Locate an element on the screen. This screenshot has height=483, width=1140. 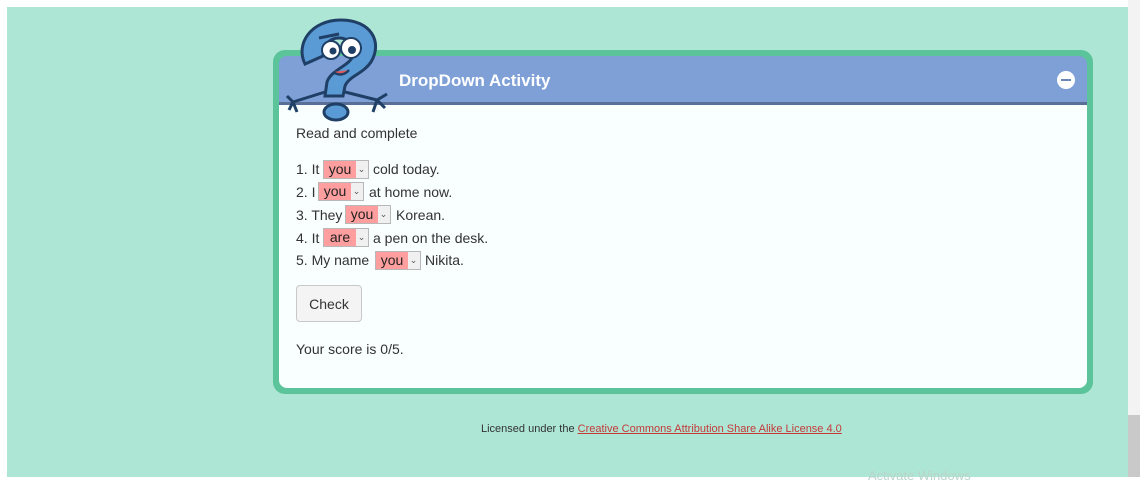
question-mark-mascot-icon is located at coordinates (336, 70).